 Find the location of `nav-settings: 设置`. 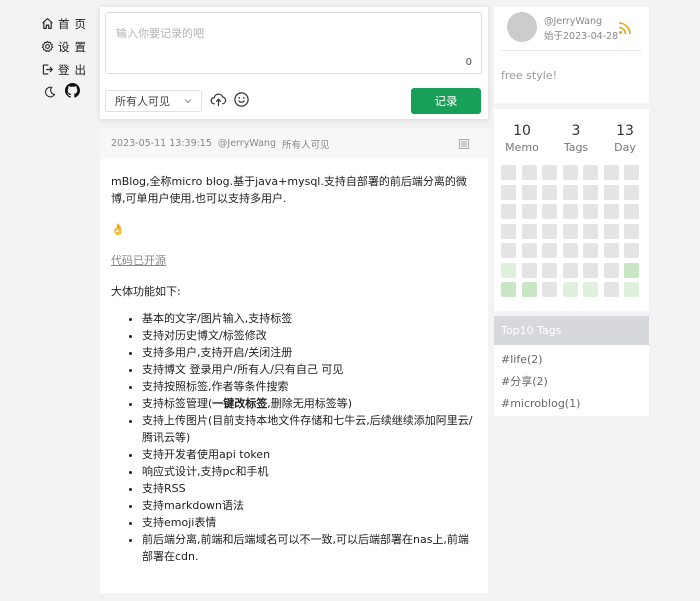

nav-settings: 设置 is located at coordinates (67, 46).